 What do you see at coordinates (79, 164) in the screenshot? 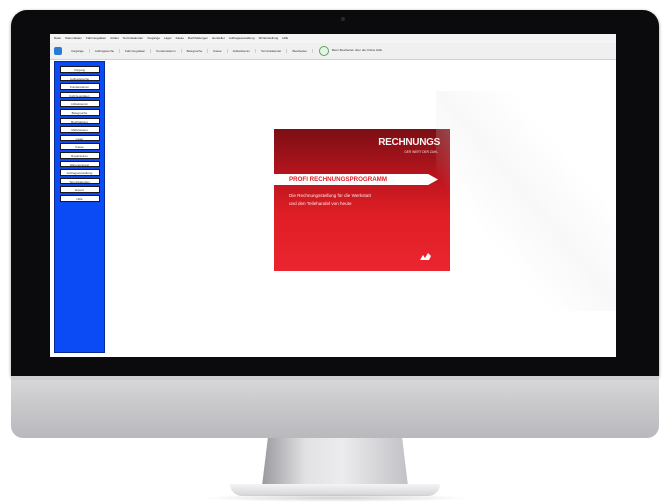
I see `sidebar-button-goods-receipt: Wareneingang` at bounding box center [79, 164].